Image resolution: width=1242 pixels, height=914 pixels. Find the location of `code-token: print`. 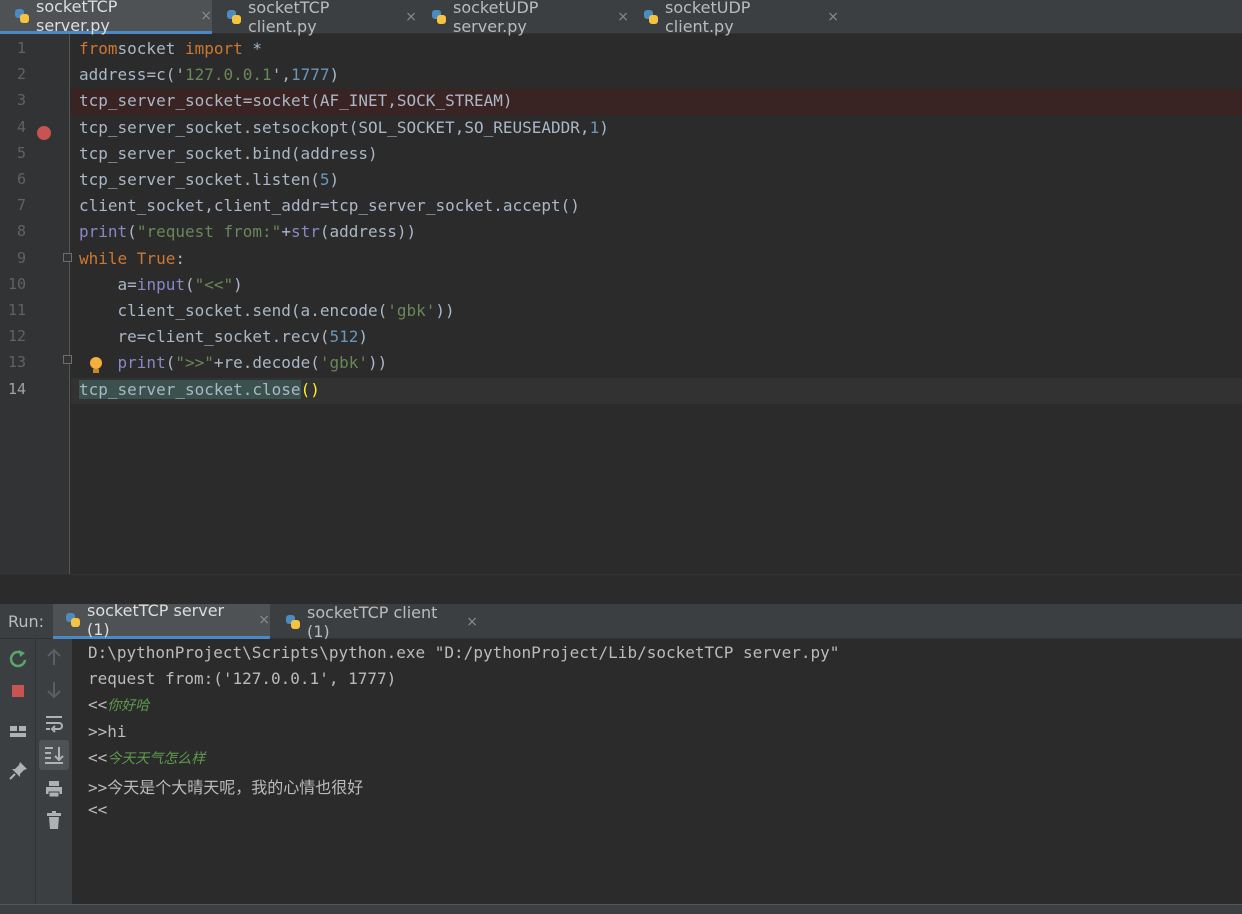

code-token: print is located at coordinates (141, 363).